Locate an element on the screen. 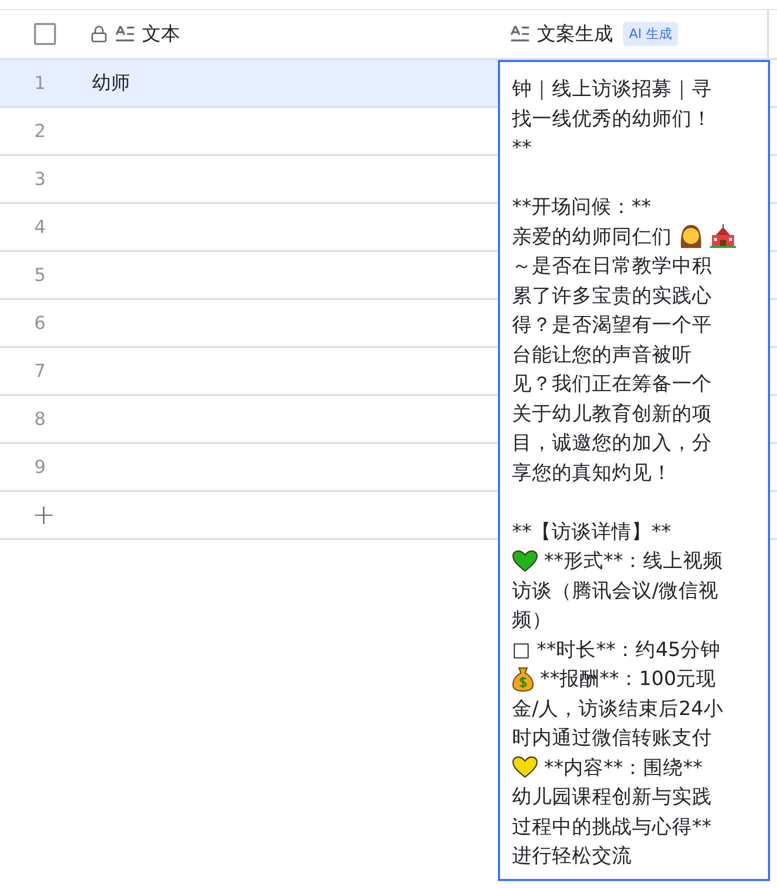 The image size is (777, 888). editor-line: 时内通过微信转账支付 is located at coordinates (612, 738).